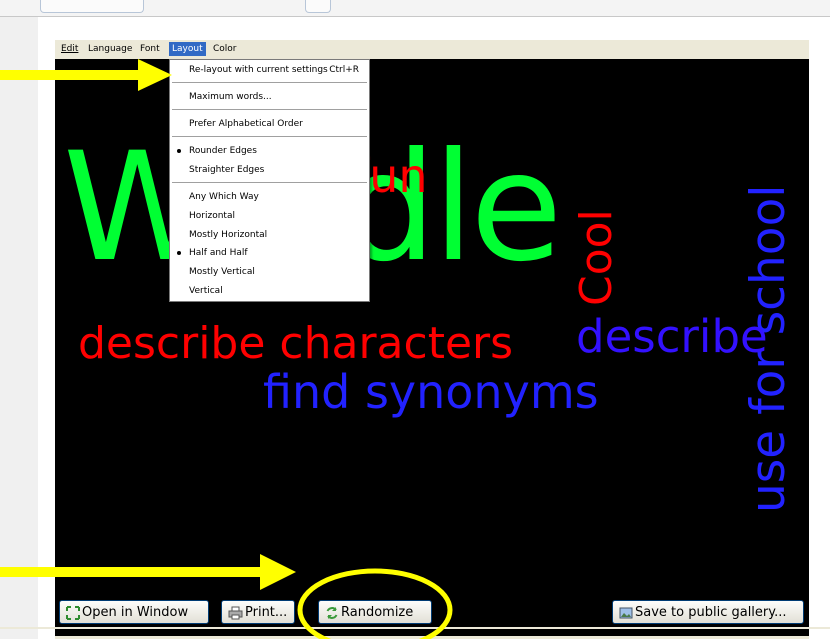 This screenshot has height=639, width=830. I want to click on menu-item-mostly-vertical: Mostly Vertical, so click(269, 272).